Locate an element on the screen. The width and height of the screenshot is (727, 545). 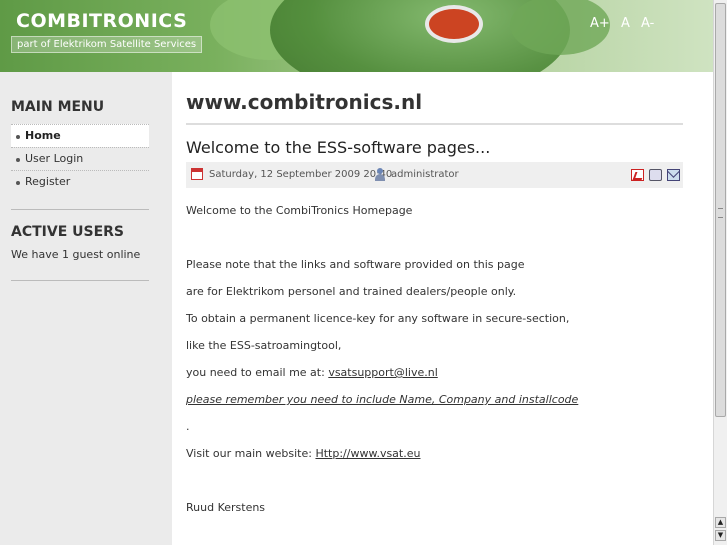
menu-item-home: Home is located at coordinates (80, 135).